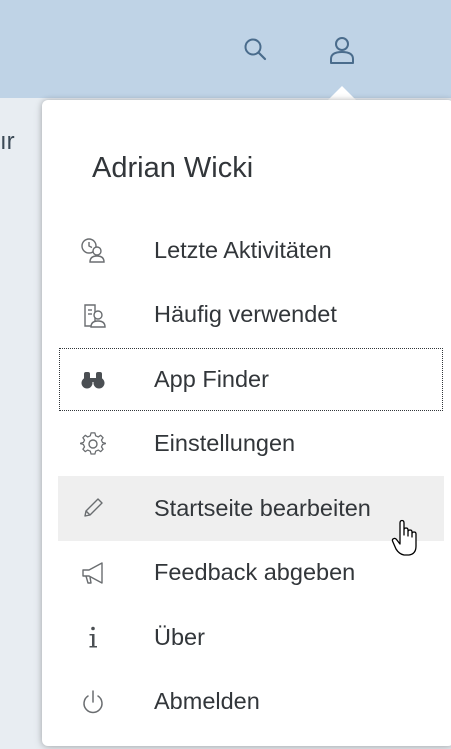 Image resolution: width=451 pixels, height=749 pixels. I want to click on menu-item-label: Häufig verwendet, so click(245, 314).